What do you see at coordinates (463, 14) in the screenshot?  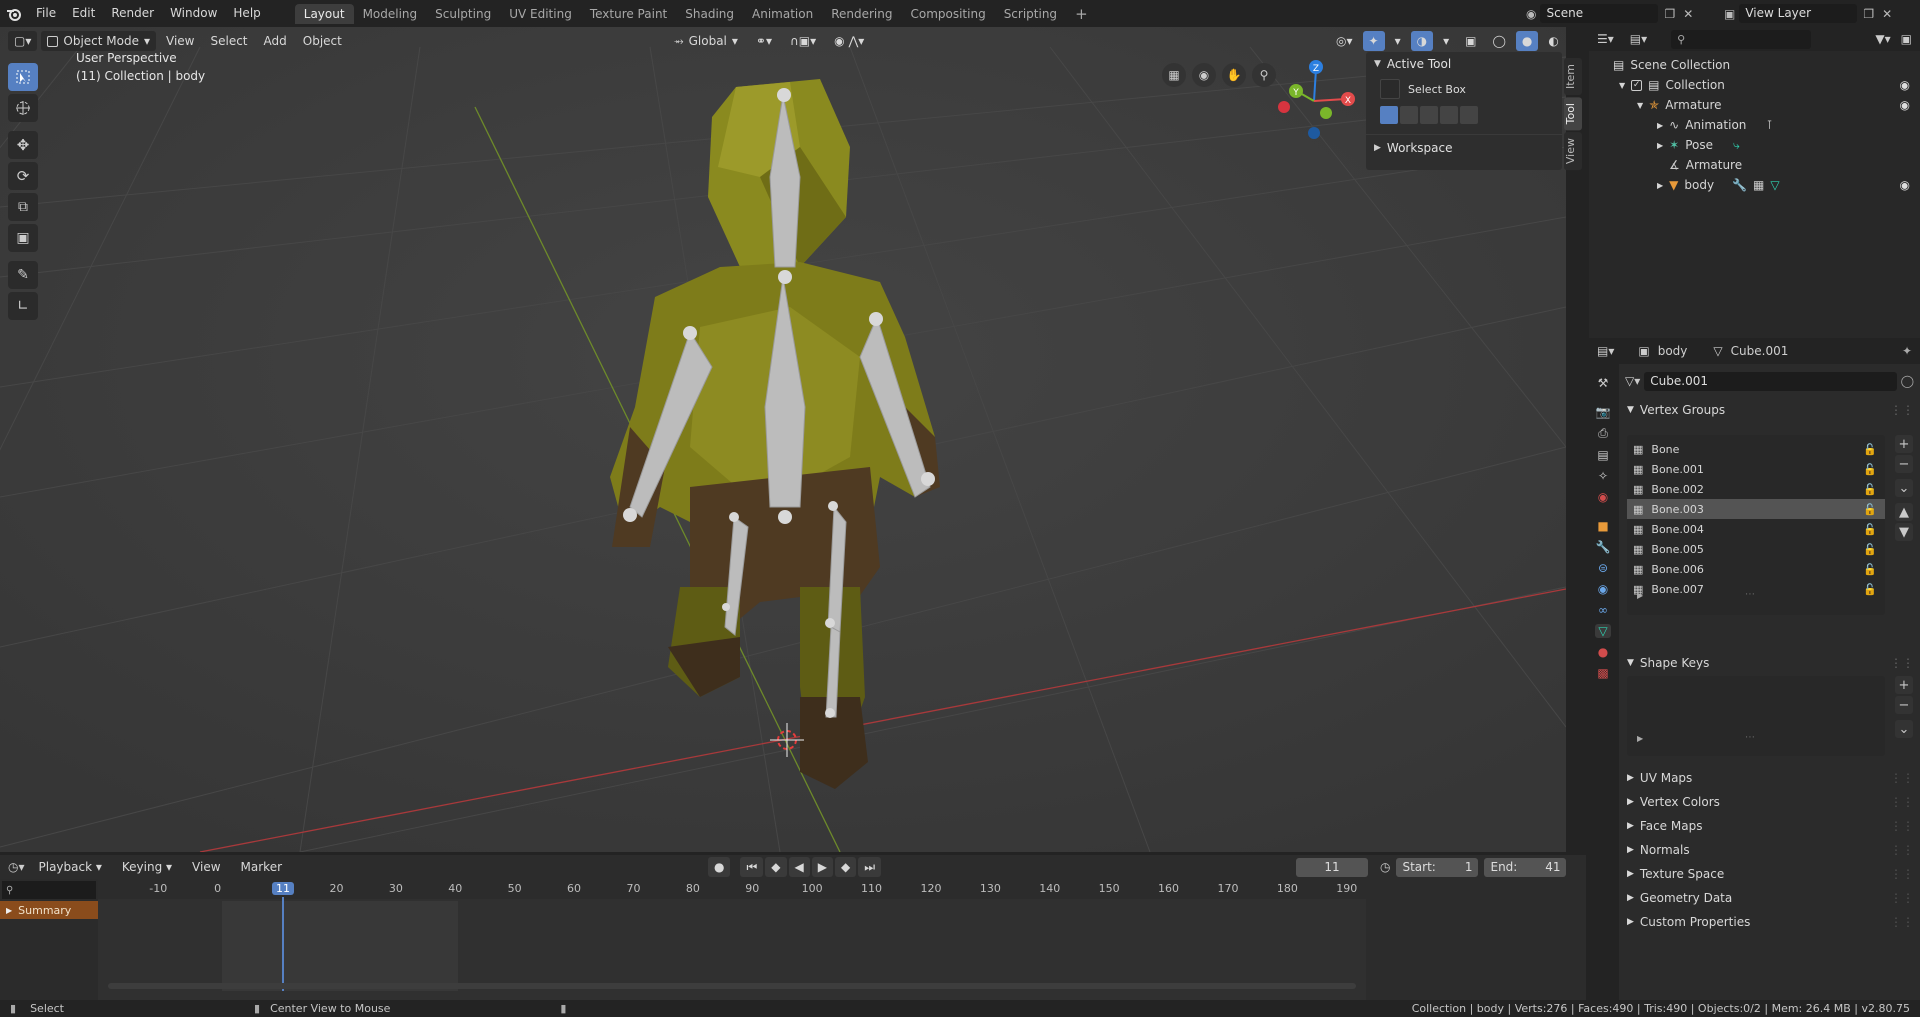 I see `tab-sculpting: Sculpting` at bounding box center [463, 14].